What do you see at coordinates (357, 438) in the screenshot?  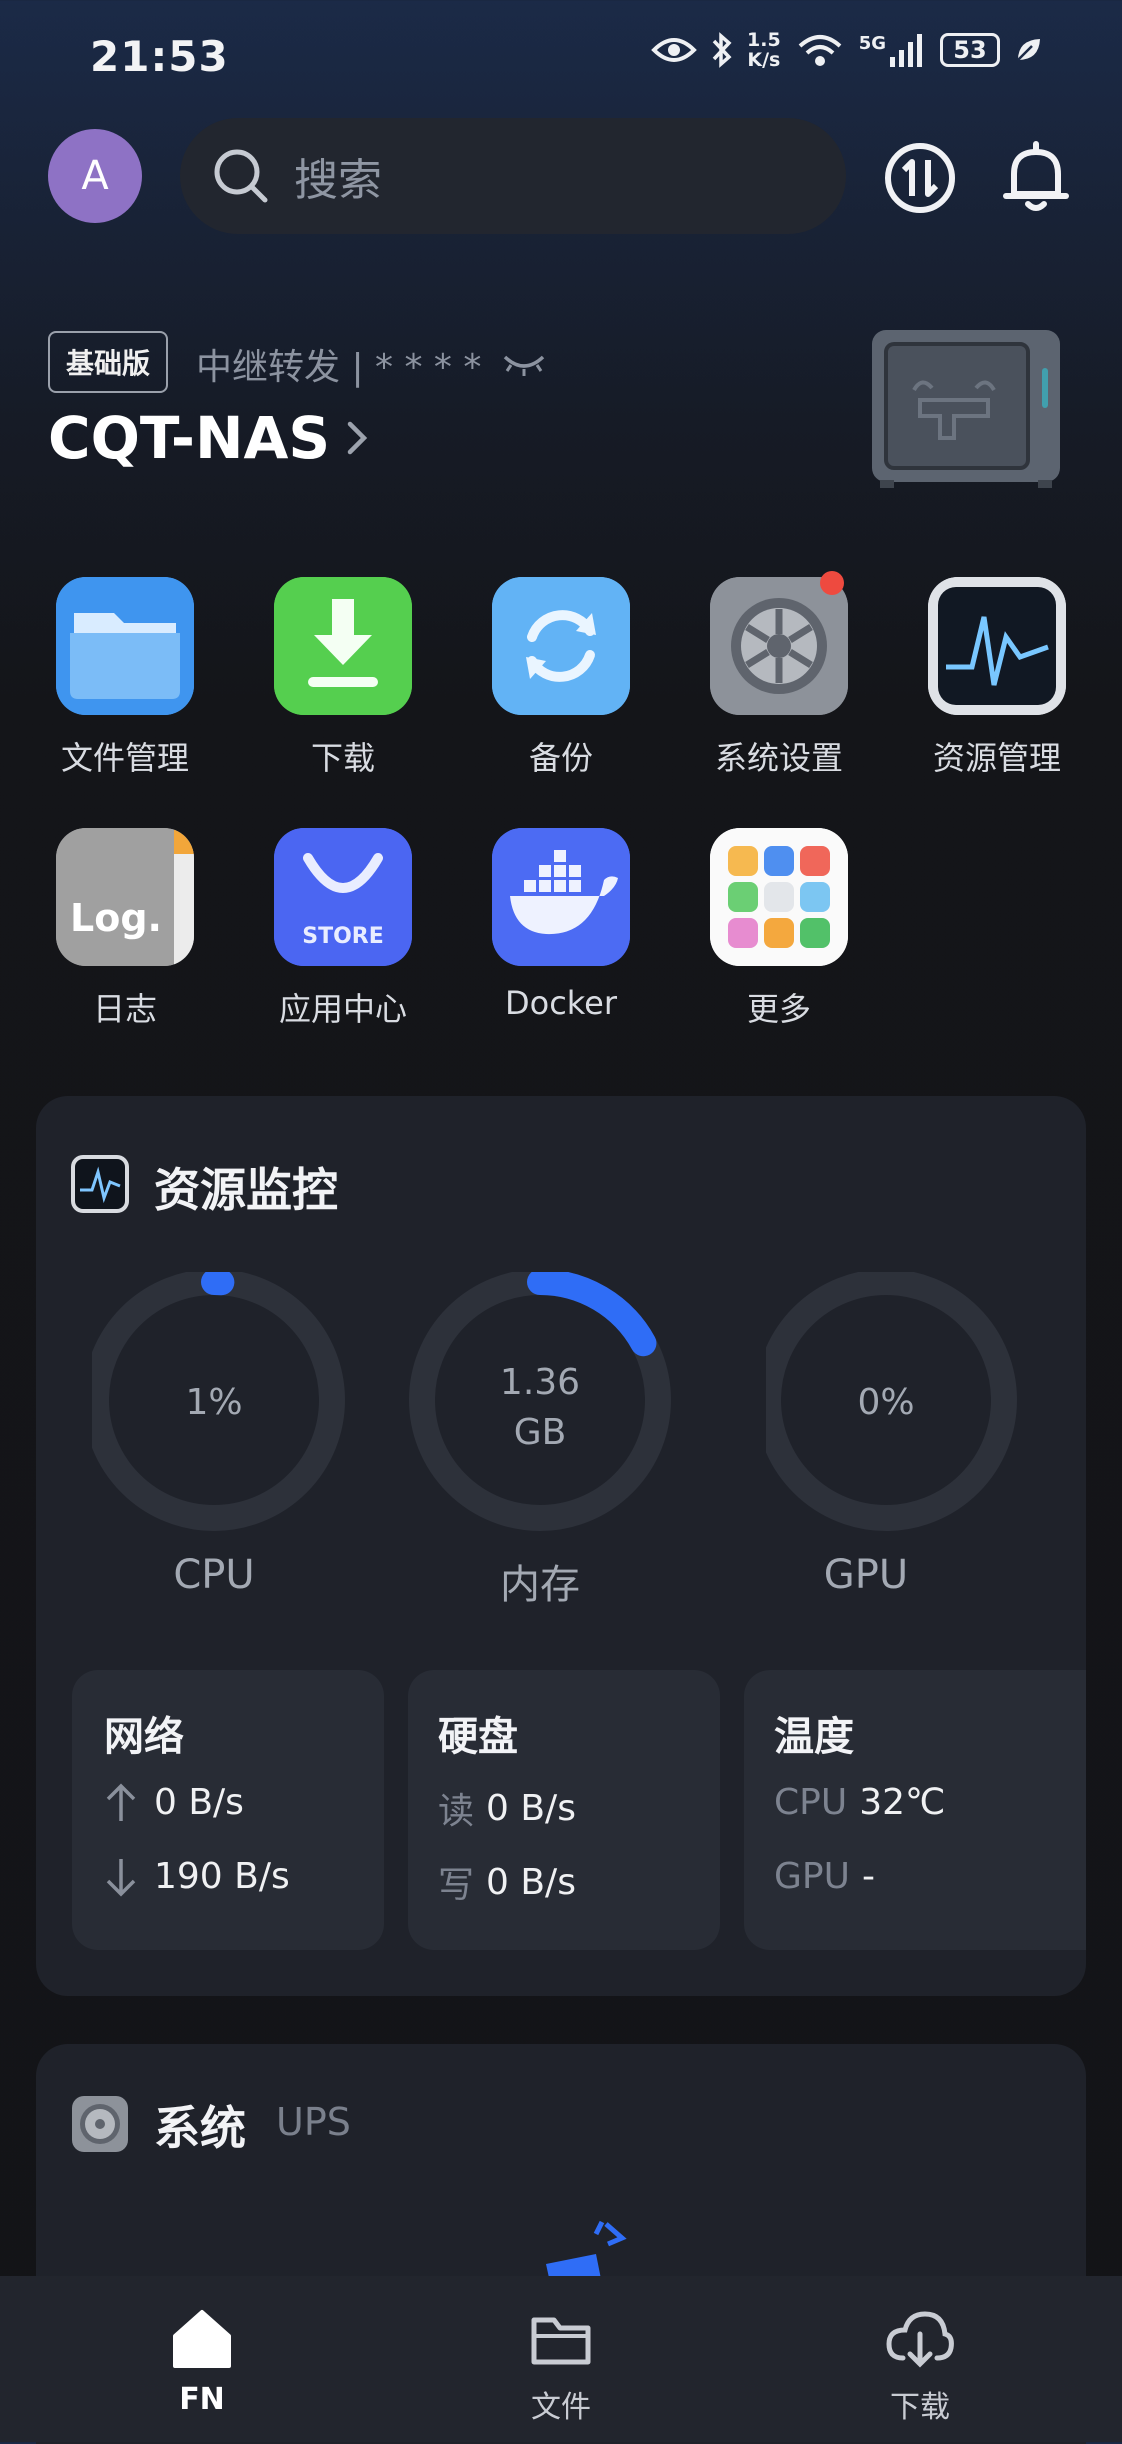 I see `chevron-right-icon` at bounding box center [357, 438].